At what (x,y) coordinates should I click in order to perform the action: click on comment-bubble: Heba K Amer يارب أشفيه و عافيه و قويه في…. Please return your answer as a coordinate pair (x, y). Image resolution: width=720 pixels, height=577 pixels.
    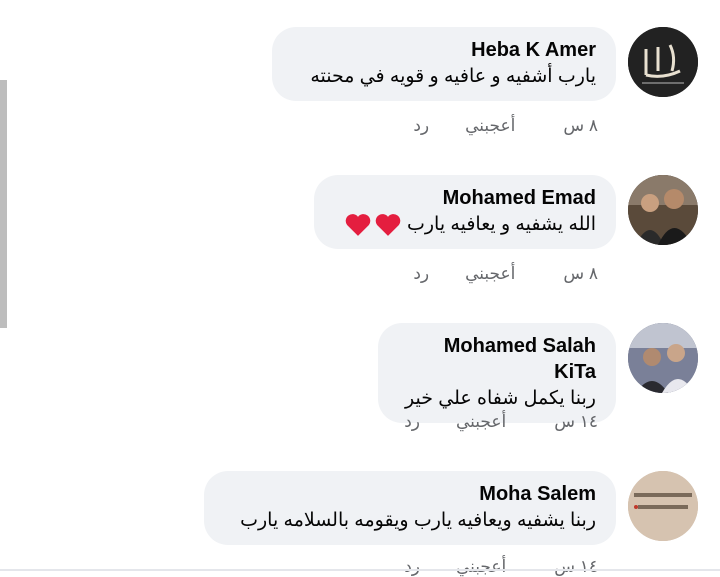
    Looking at the image, I should click on (444, 64).